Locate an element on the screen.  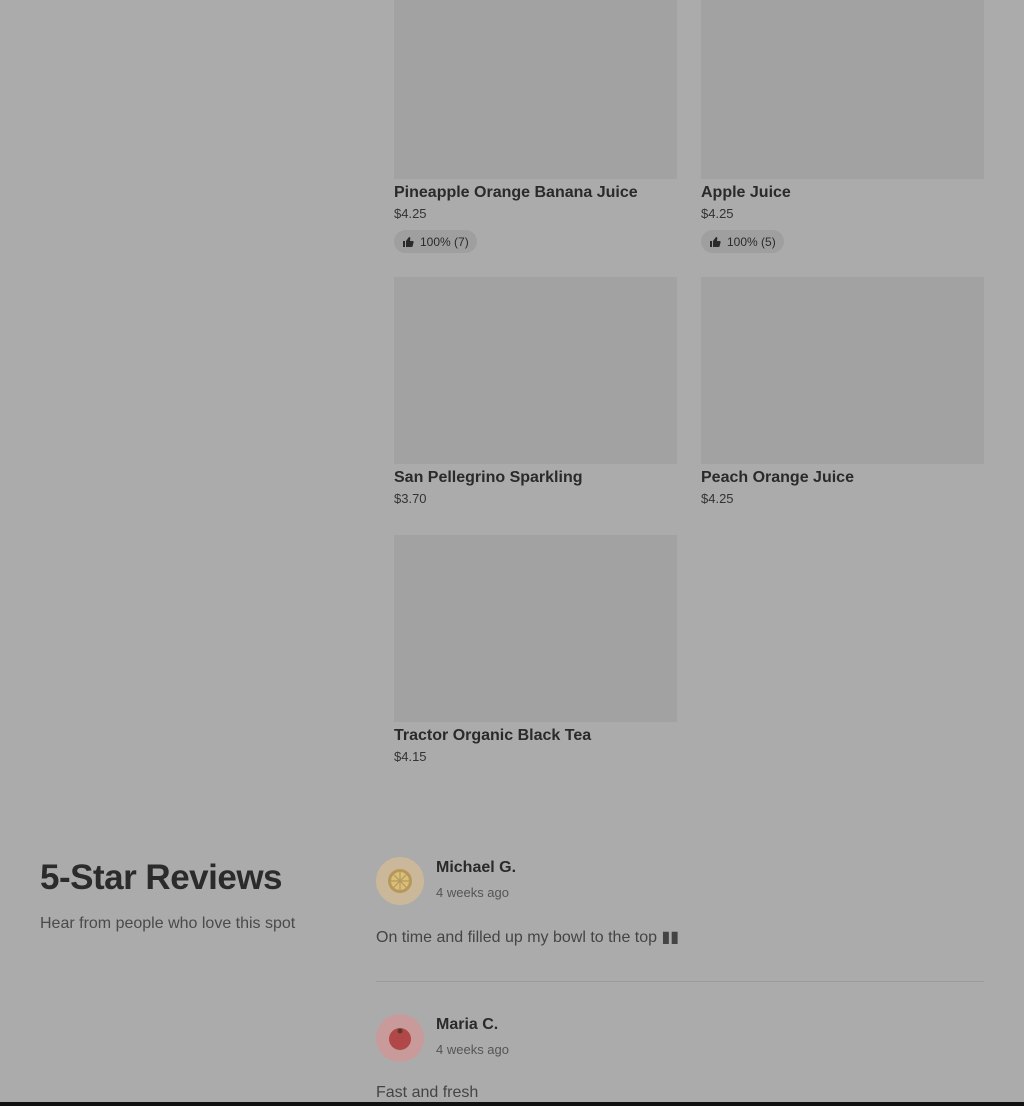
product-card: Peach Orange Juice $4.25 is located at coordinates (842, 391).